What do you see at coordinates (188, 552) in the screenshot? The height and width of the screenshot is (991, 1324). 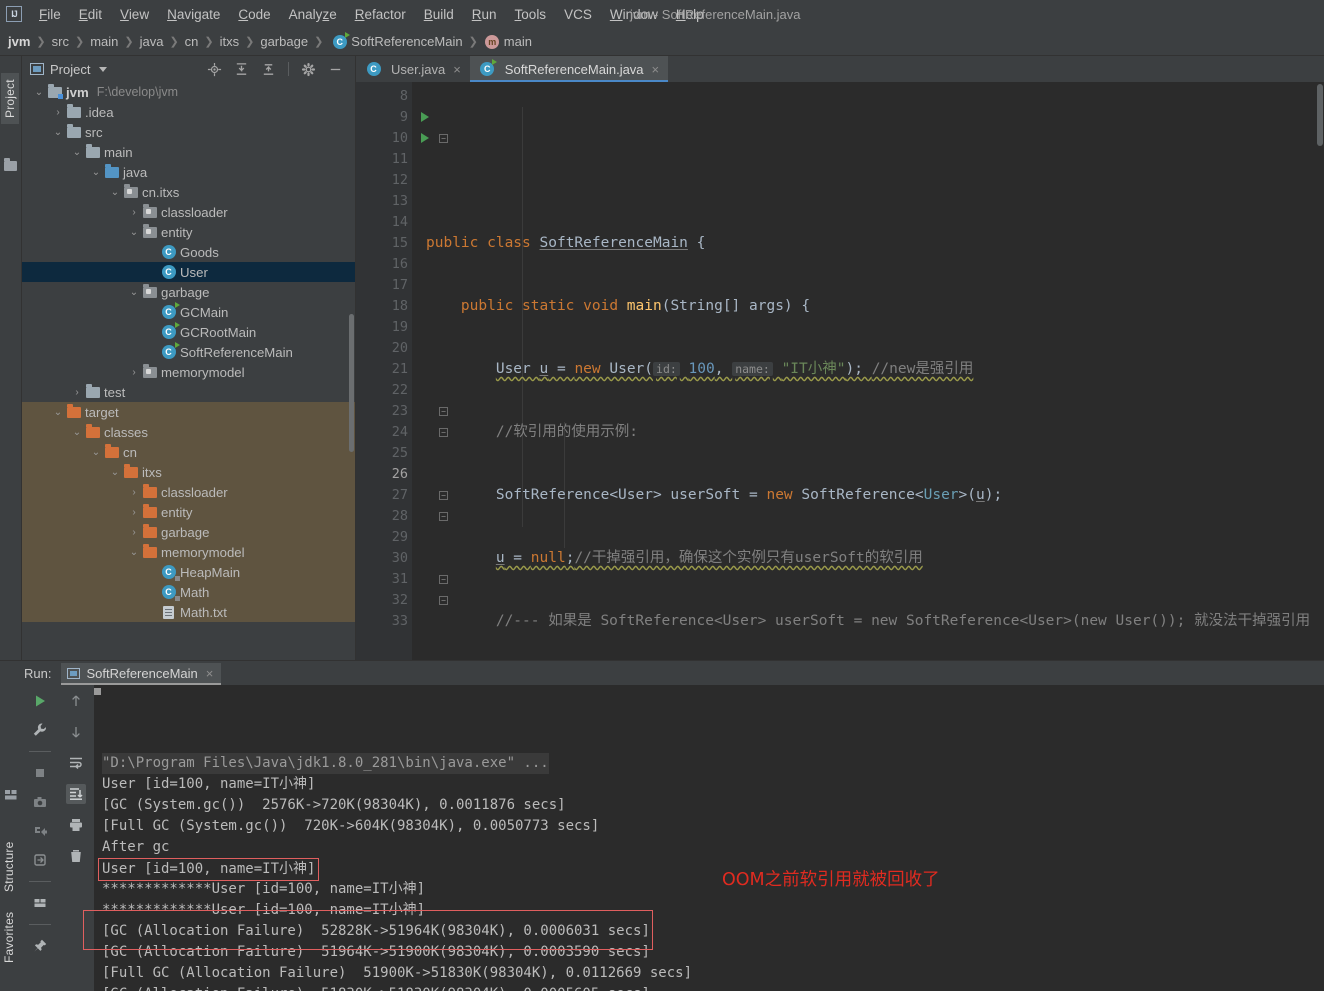 I see `tree-item-memorymodel: ⌄ memorymodel` at bounding box center [188, 552].